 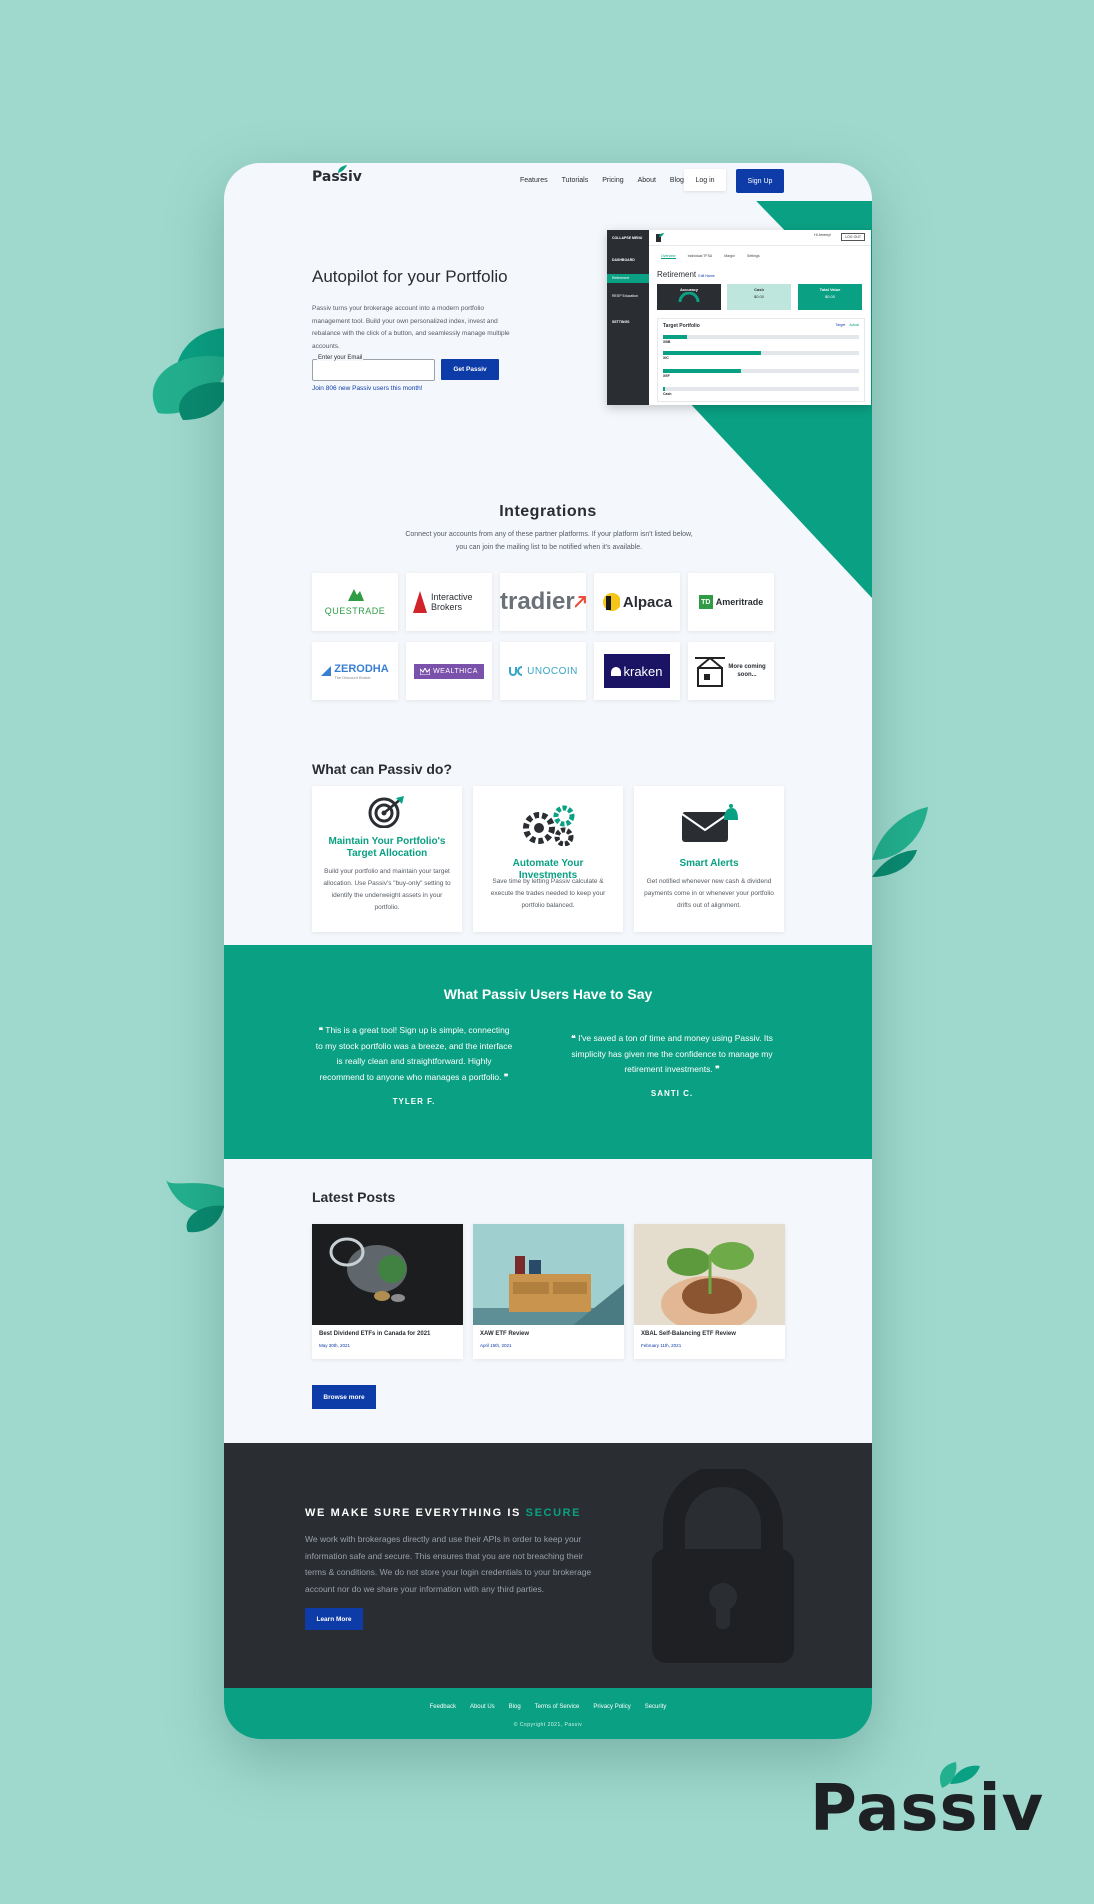 I want to click on dashboard-tabs: Overview Individual TFSA Margin Settings, so click(x=710, y=256).